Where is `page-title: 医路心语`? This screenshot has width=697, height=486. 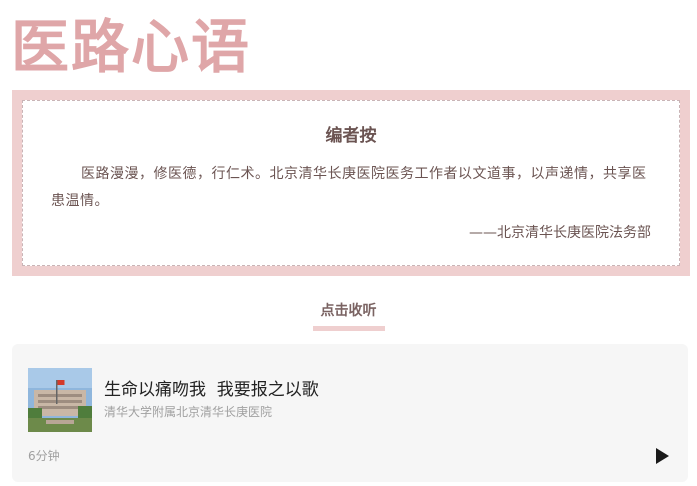 page-title: 医路心语 is located at coordinates (131, 47).